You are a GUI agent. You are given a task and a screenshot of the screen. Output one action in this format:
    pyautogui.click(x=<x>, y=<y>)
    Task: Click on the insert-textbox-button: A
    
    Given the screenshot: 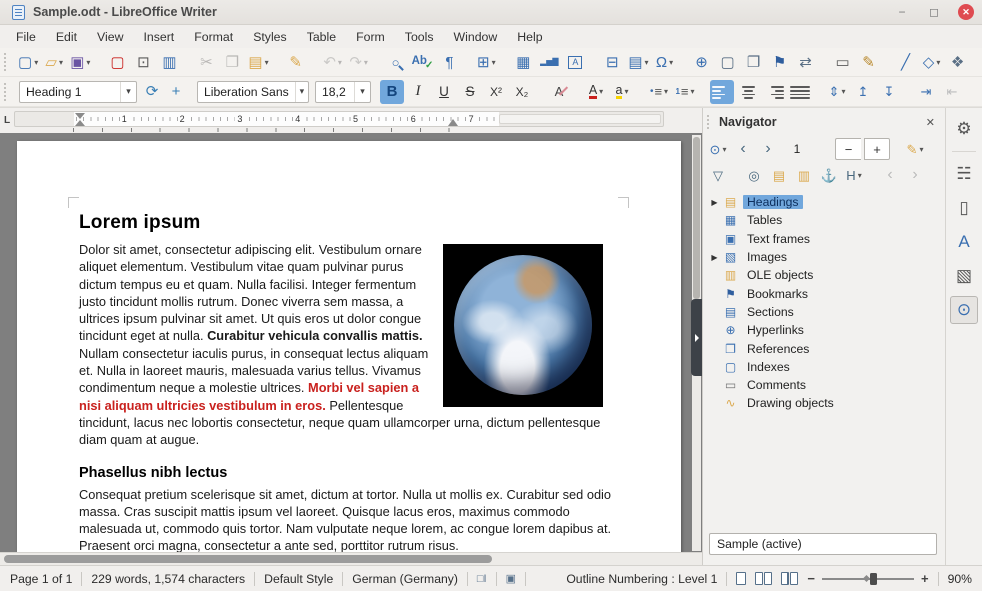 What is the action you would take?
    pyautogui.click(x=575, y=62)
    